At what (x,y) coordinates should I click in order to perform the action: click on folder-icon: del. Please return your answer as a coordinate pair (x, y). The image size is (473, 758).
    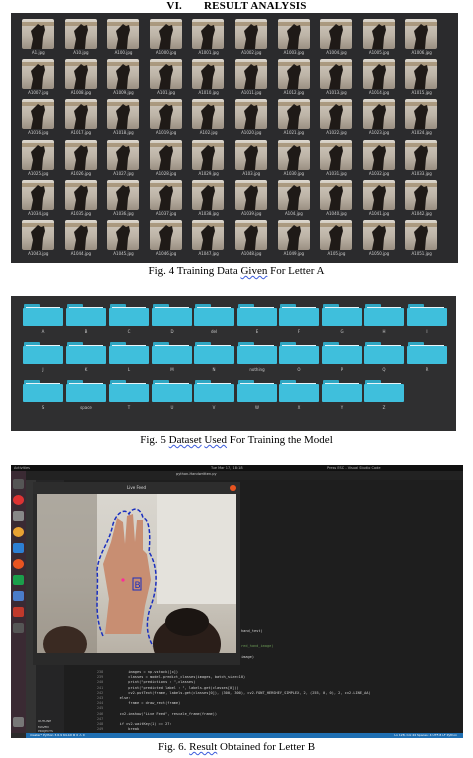
    Looking at the image, I should click on (214, 320).